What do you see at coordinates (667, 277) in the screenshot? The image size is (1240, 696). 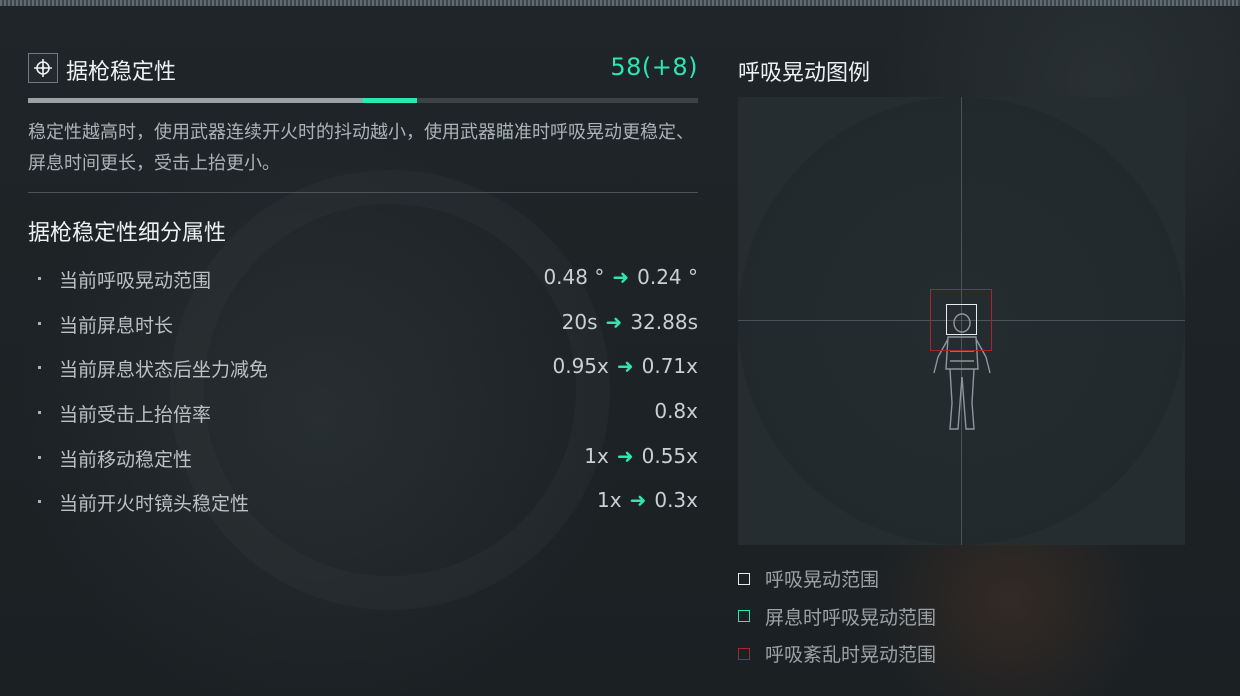 I see `attribute-to: 0.24 °` at bounding box center [667, 277].